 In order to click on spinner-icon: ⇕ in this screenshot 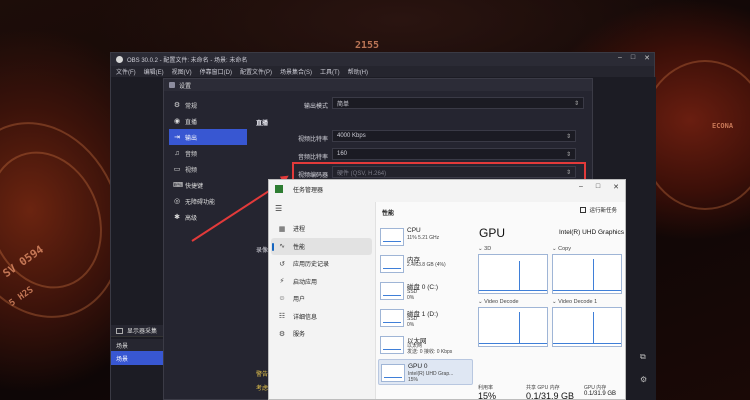, I will do `click(568, 136)`.